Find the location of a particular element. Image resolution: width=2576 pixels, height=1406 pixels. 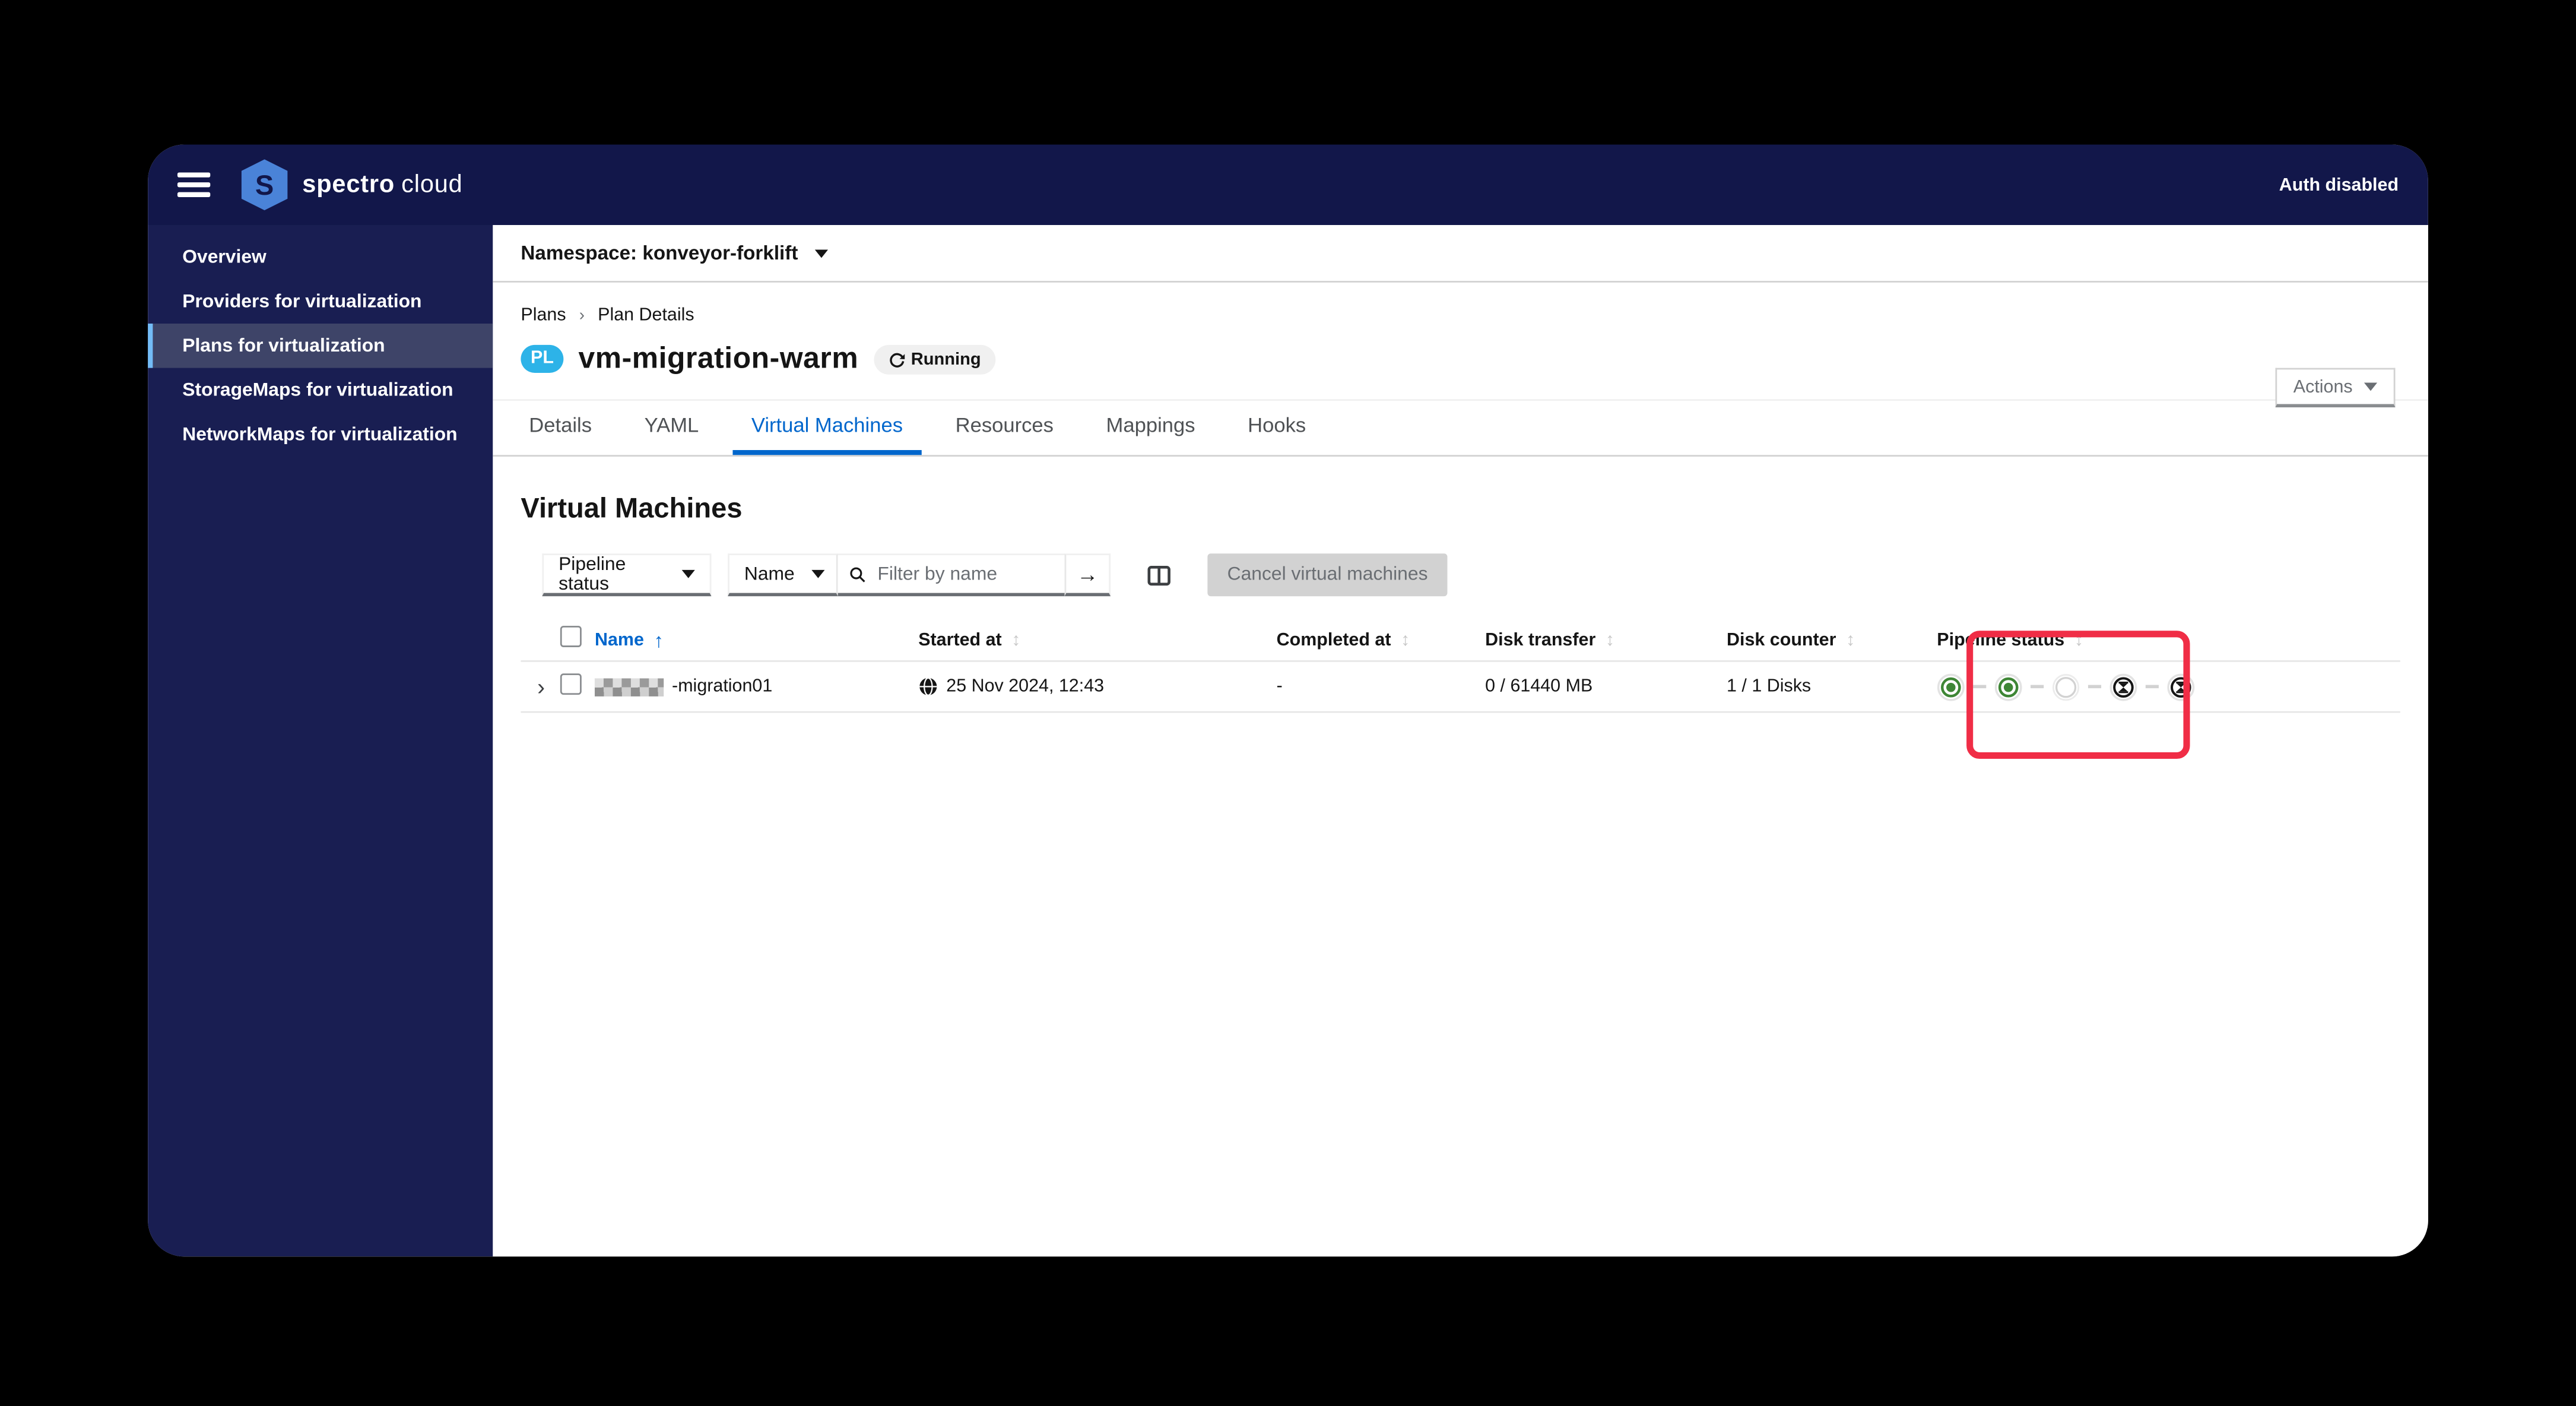

search-input is located at coordinates (964, 574).